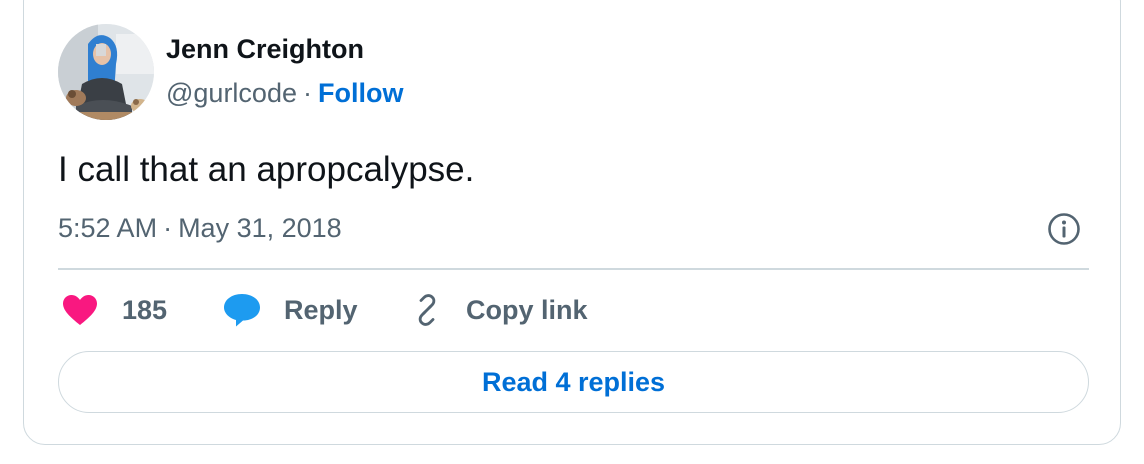 This screenshot has height=464, width=1144. Describe the element at coordinates (114, 310) in the screenshot. I see `like-button: 185` at that location.